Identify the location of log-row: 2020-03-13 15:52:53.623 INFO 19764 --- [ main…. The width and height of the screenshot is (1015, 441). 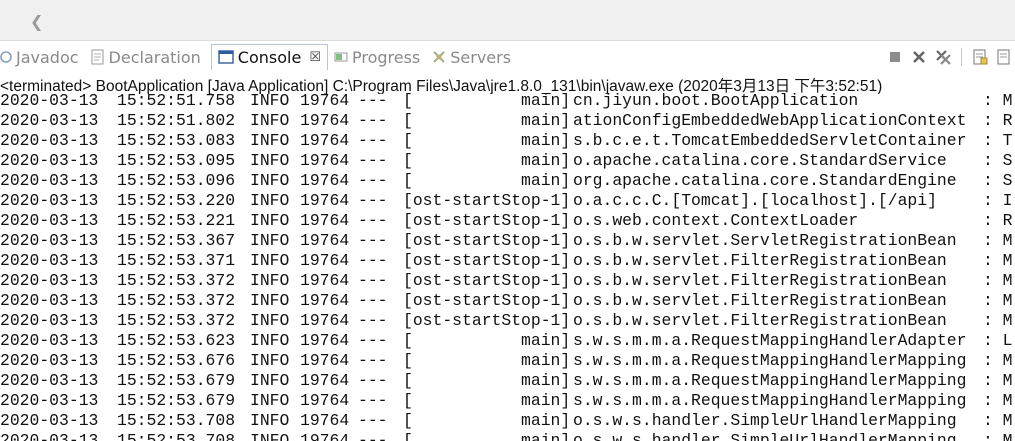
(507, 341).